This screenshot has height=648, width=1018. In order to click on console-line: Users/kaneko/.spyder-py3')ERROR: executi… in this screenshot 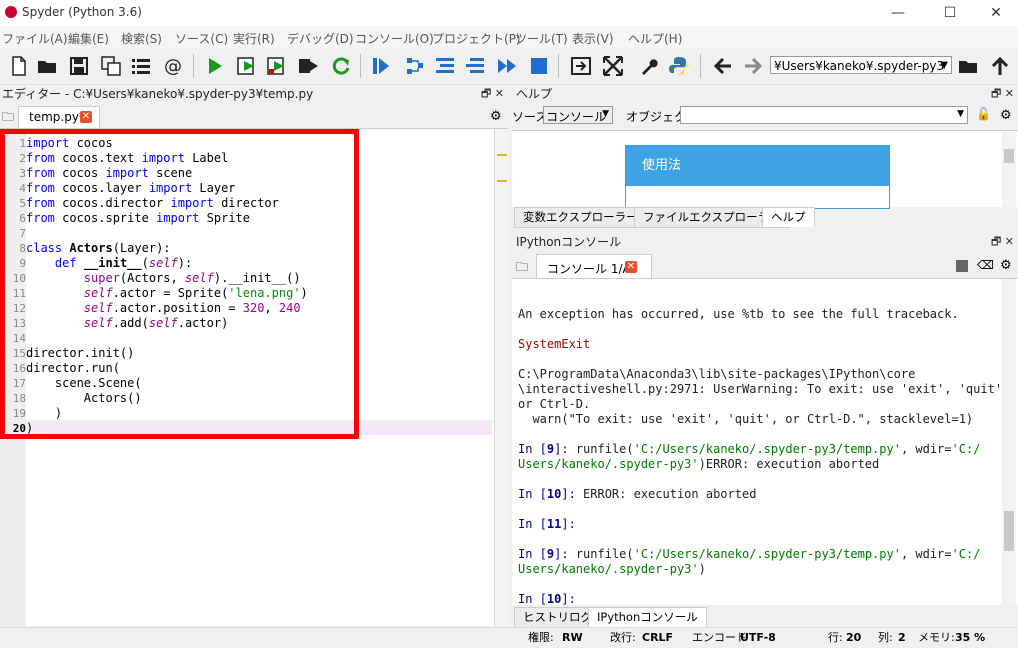, I will do `click(699, 464)`.